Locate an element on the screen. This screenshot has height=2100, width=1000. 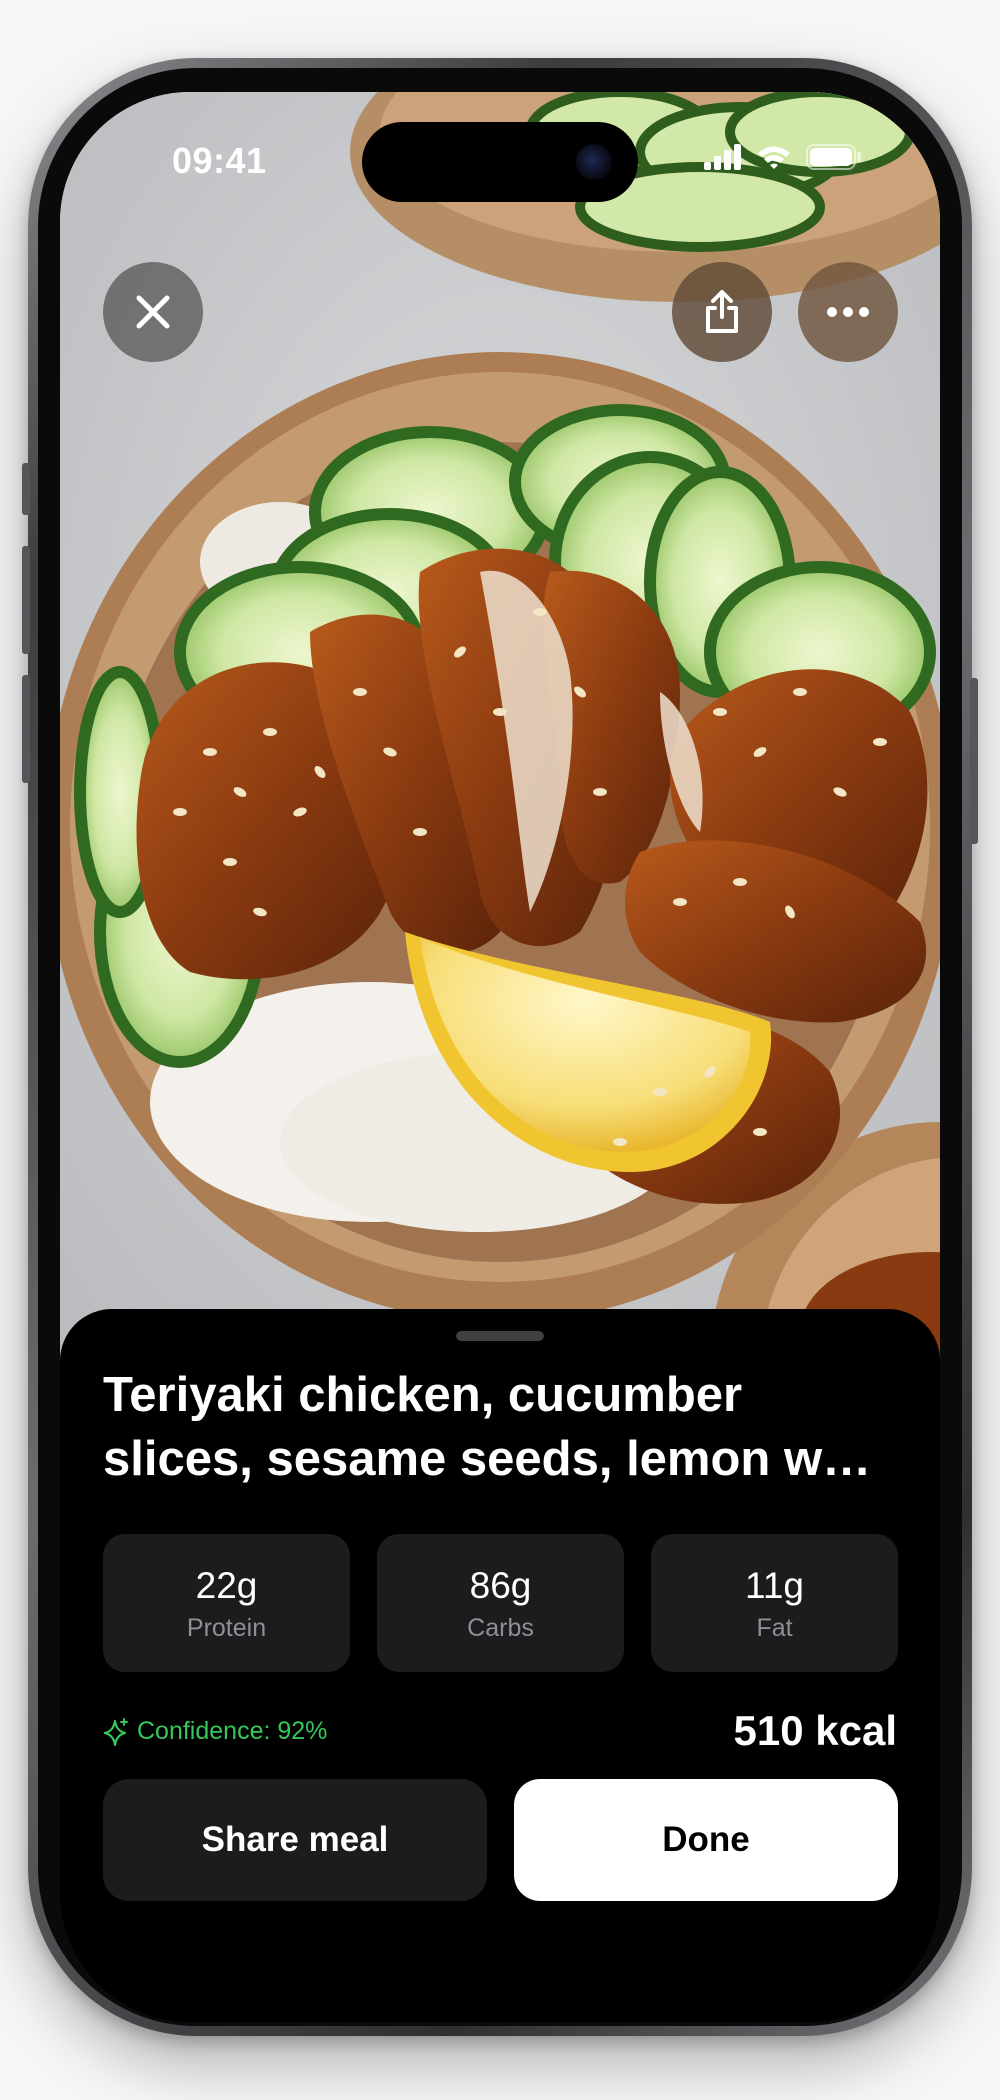
macro-card-carbs: 86g Carbs is located at coordinates (500, 1603).